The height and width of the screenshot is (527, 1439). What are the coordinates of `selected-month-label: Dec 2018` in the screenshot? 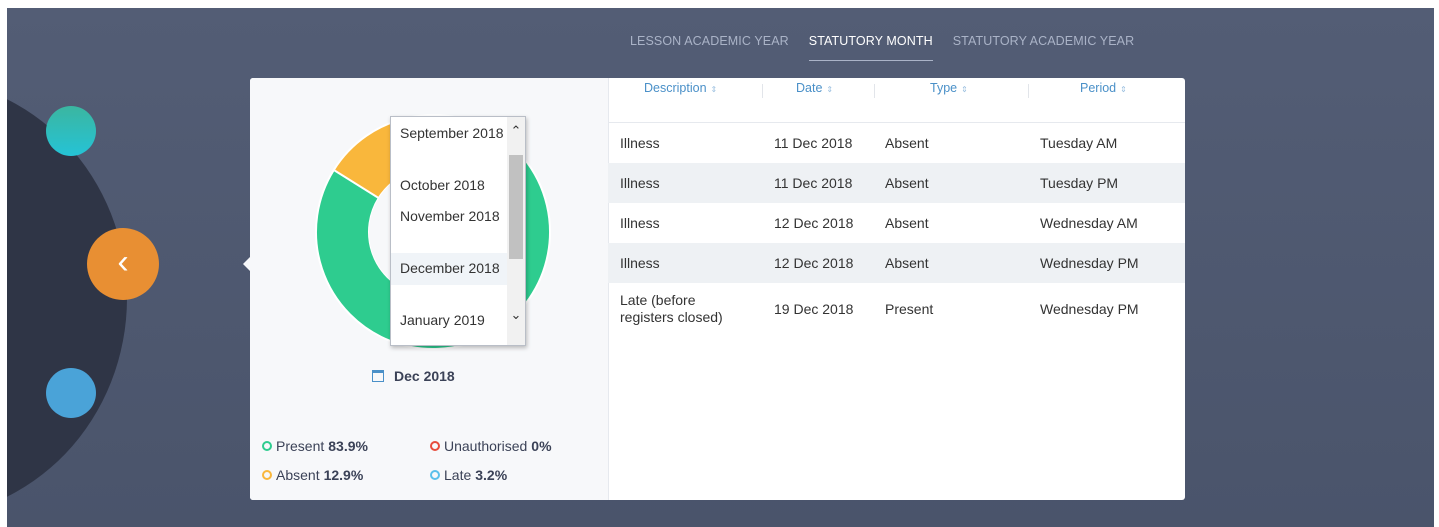 It's located at (424, 376).